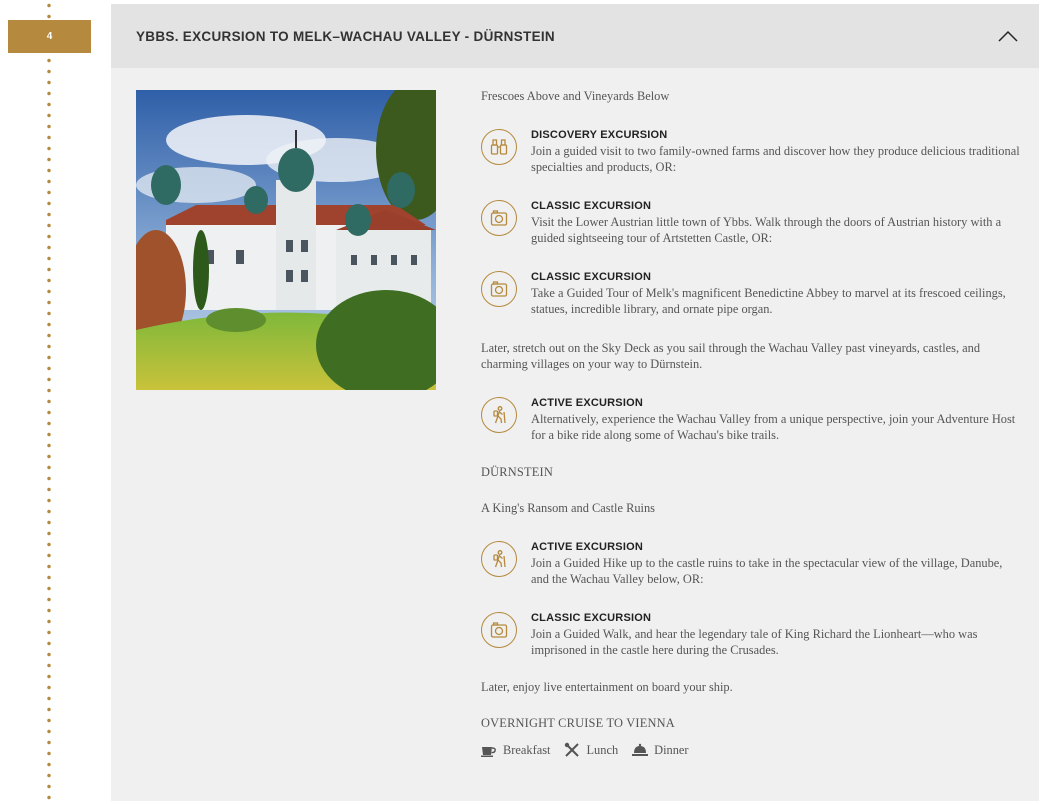  I want to click on meal-breakfast: Breakfast, so click(515, 750).